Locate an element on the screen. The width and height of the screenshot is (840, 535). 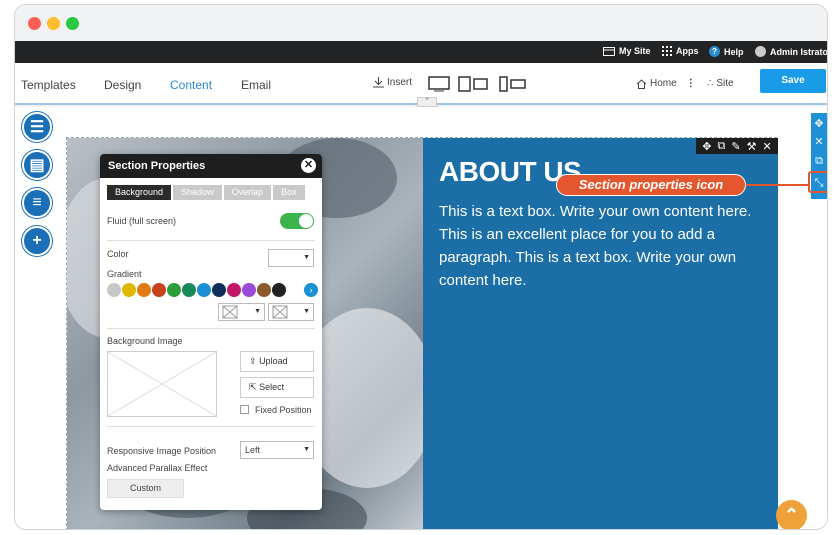
responsive-position-select: Left ▼ is located at coordinates (277, 450).